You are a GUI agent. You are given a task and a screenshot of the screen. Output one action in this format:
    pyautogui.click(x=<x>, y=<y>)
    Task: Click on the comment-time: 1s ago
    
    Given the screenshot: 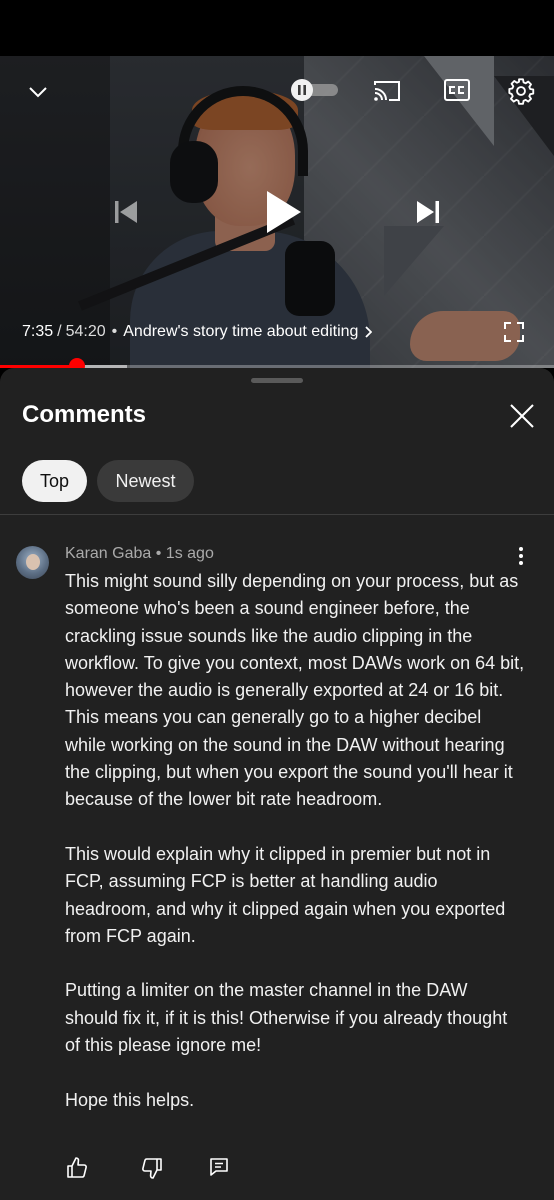 What is the action you would take?
    pyautogui.click(x=189, y=553)
    